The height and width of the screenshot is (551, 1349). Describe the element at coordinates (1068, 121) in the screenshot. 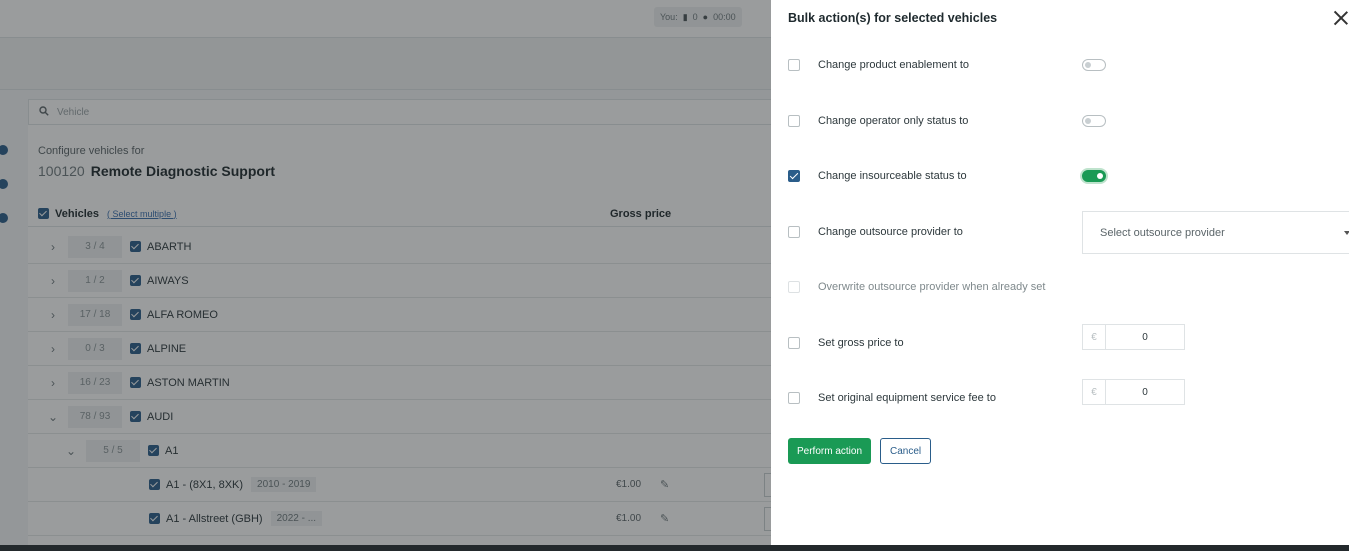

I see `option-operator-only: Change operator only status to` at that location.